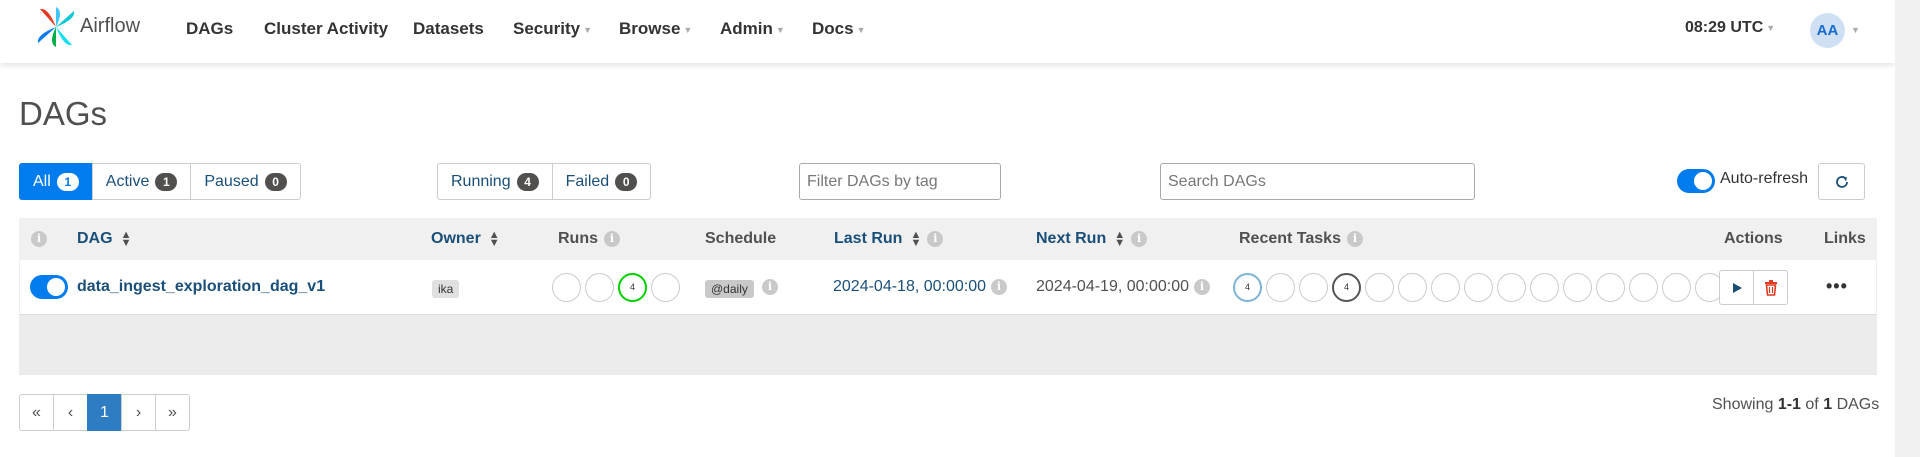 This screenshot has width=1920, height=457. I want to click on nav-cluster-activity: Cluster Activity, so click(326, 29).